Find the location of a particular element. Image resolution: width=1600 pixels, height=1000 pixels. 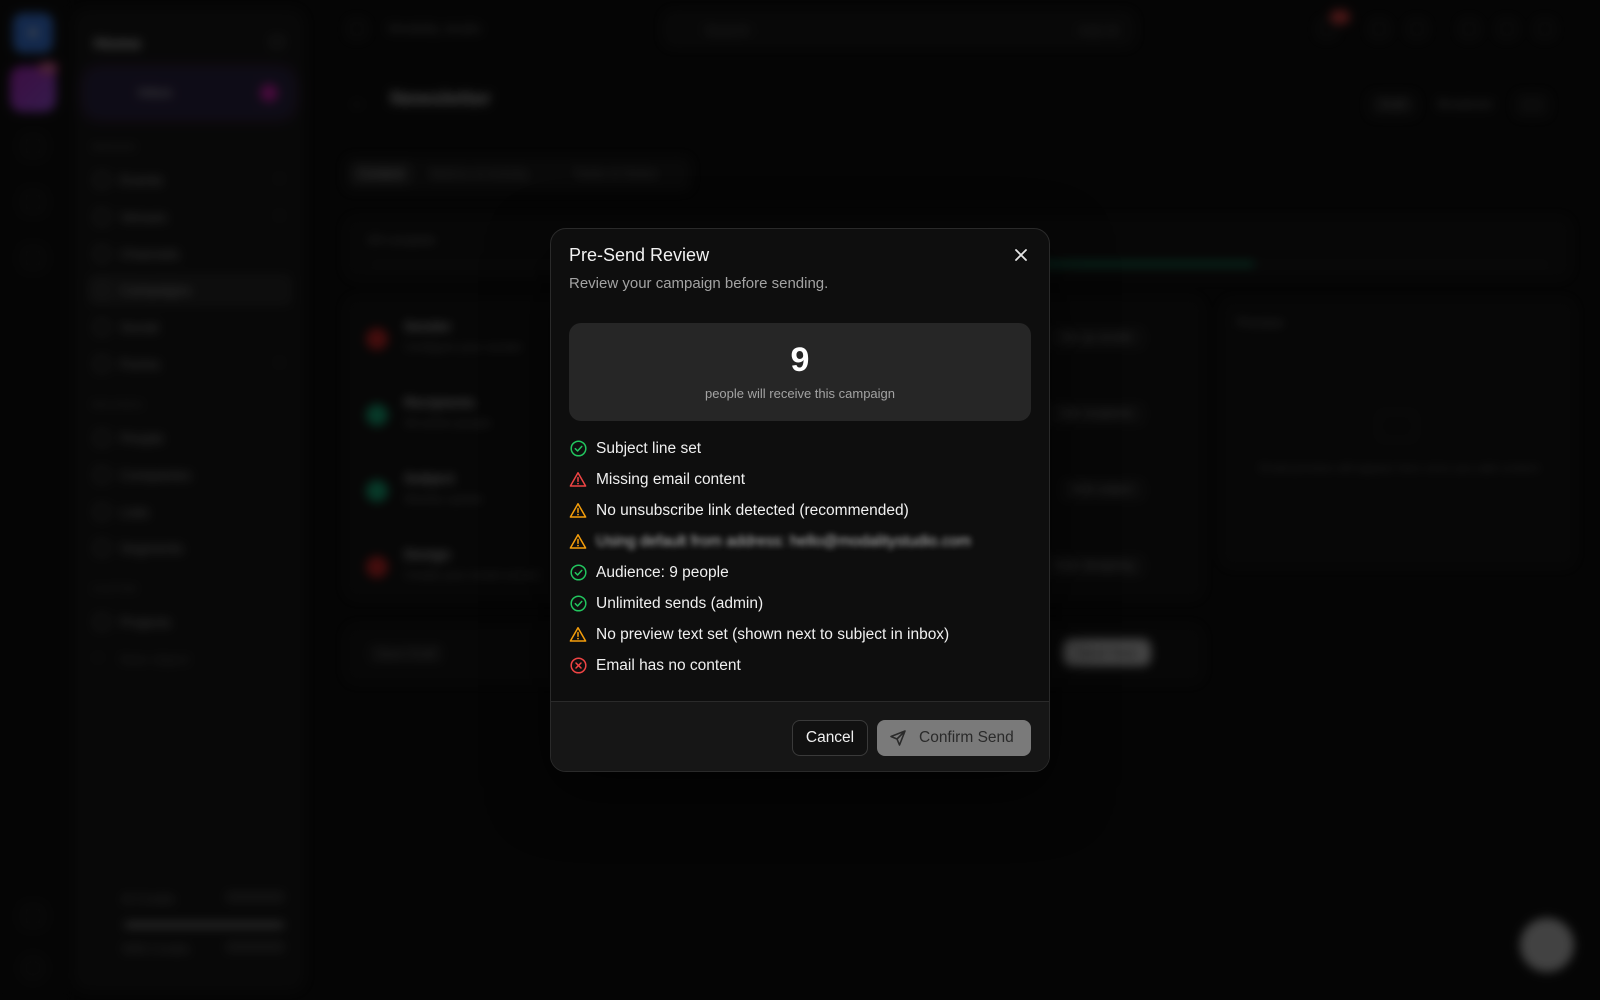

recipient-count: 9 is located at coordinates (800, 360).